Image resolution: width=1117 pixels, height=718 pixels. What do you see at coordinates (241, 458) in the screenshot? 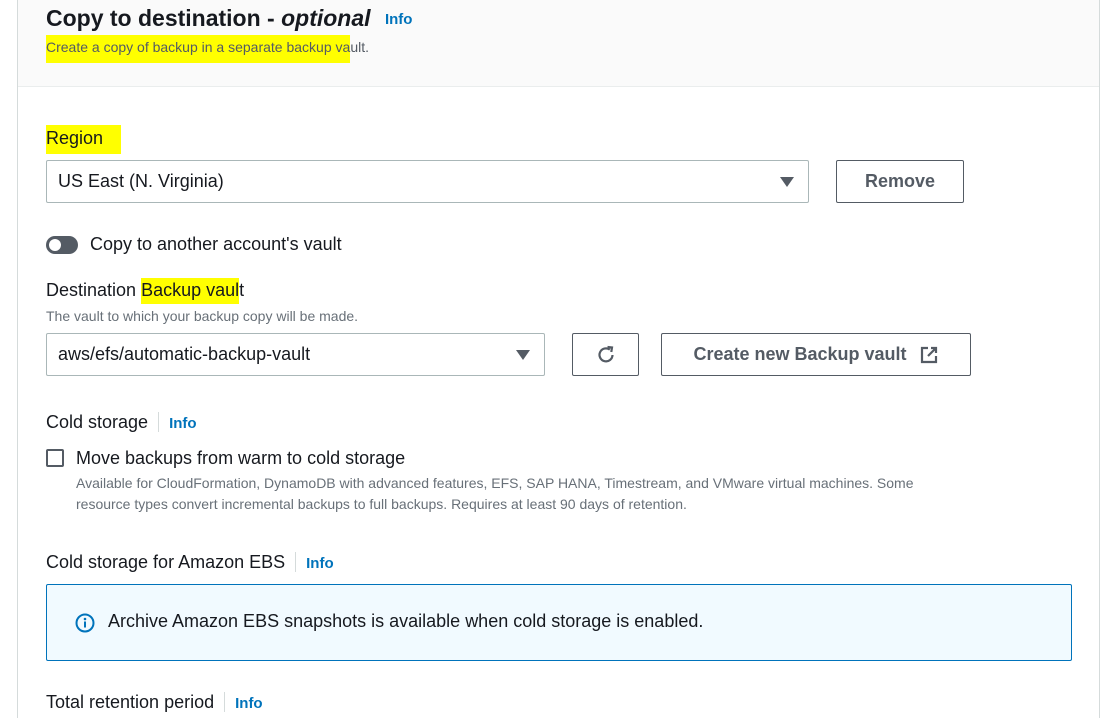
I see `cold-storage-checkbox-label: Move backups from warm to cold storage` at bounding box center [241, 458].